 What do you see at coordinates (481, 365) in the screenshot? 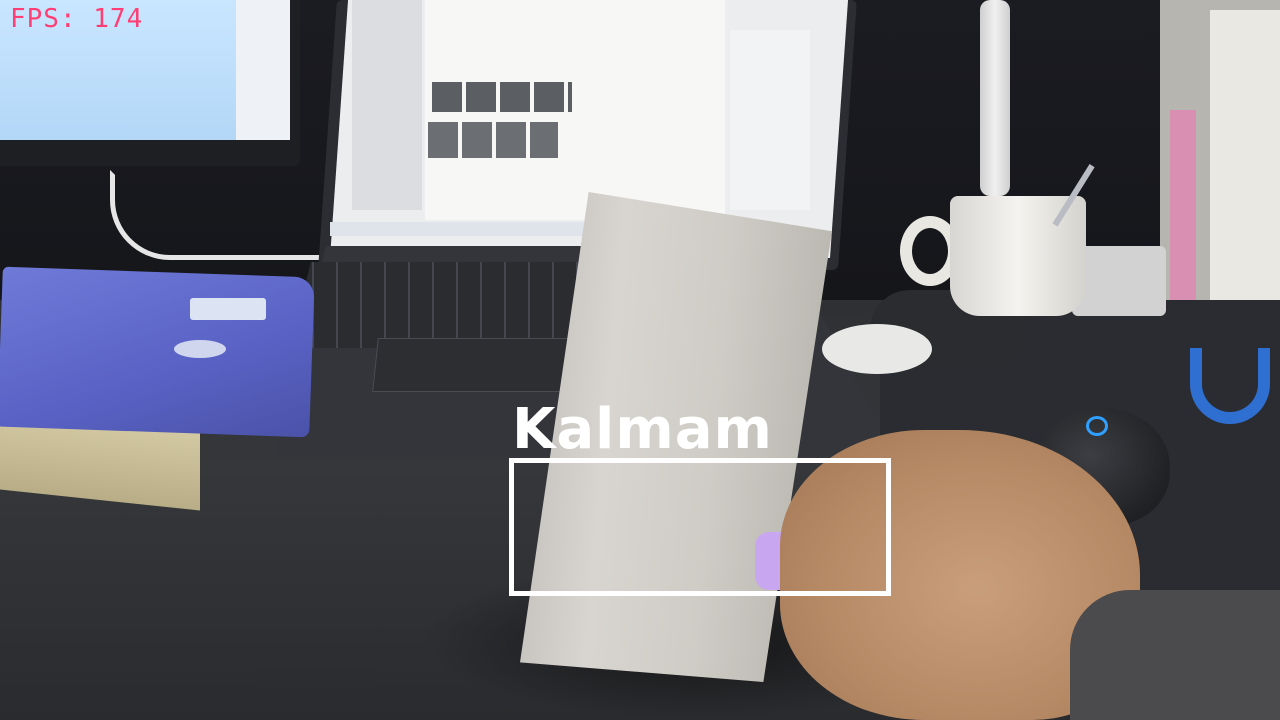
I see `laptop-touchpad` at bounding box center [481, 365].